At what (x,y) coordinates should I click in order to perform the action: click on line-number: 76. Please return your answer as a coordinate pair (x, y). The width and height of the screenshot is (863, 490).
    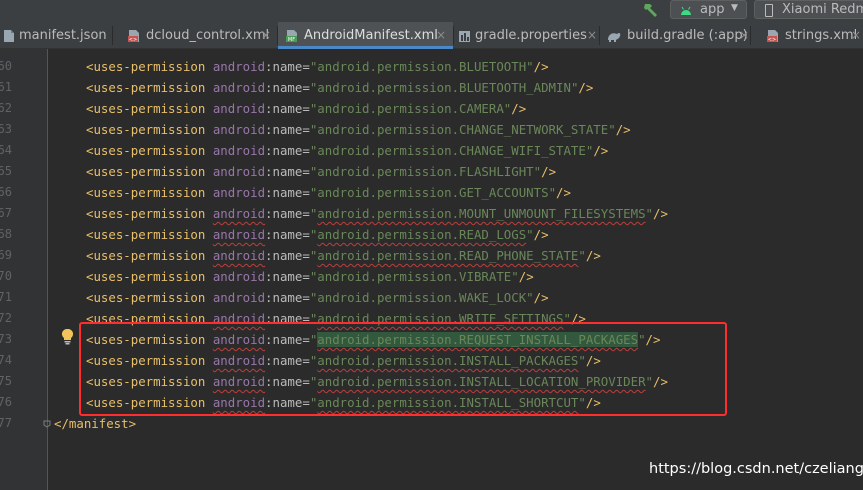
    Looking at the image, I should click on (6, 402).